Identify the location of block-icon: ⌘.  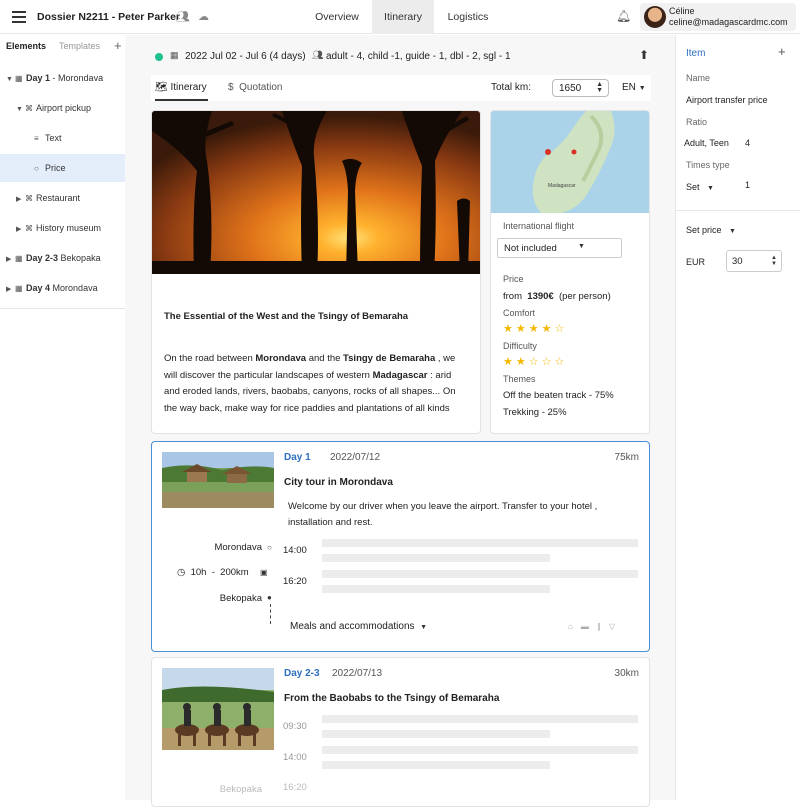
(29, 108).